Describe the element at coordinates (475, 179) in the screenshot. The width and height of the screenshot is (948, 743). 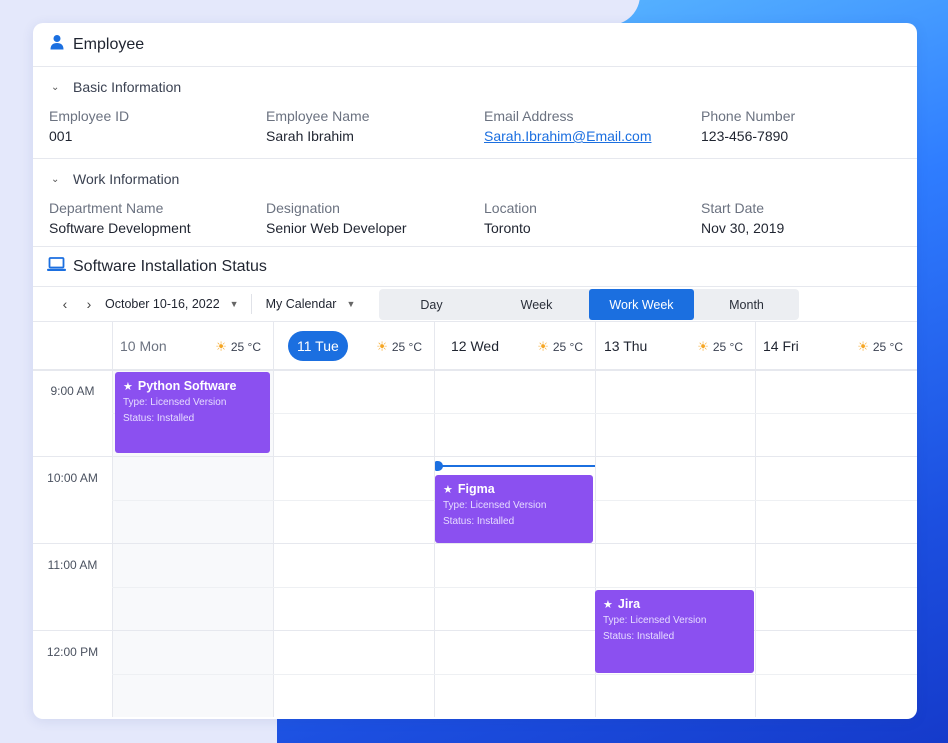
I see `work-information-toggle: ⌄ Work Information` at that location.